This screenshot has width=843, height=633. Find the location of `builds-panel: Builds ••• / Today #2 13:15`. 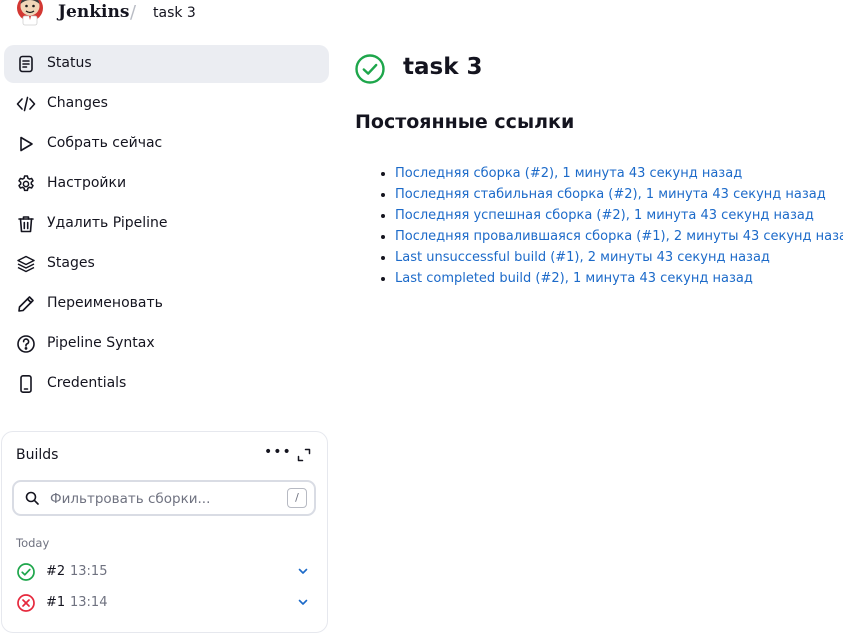

builds-panel: Builds ••• / Today #2 13:15 is located at coordinates (164, 532).